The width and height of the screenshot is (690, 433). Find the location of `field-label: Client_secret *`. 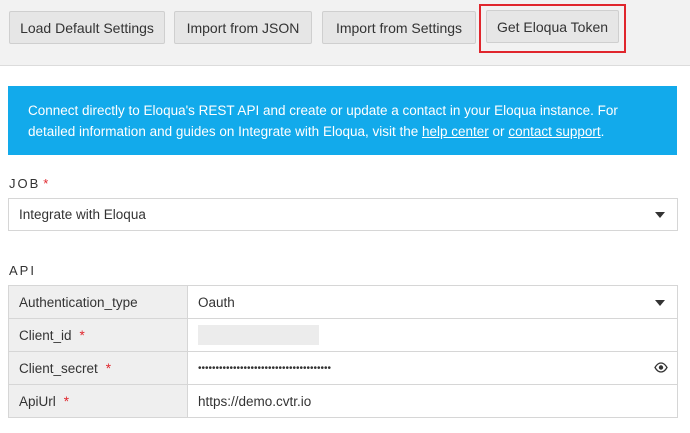

field-label: Client_secret * is located at coordinates (98, 368).